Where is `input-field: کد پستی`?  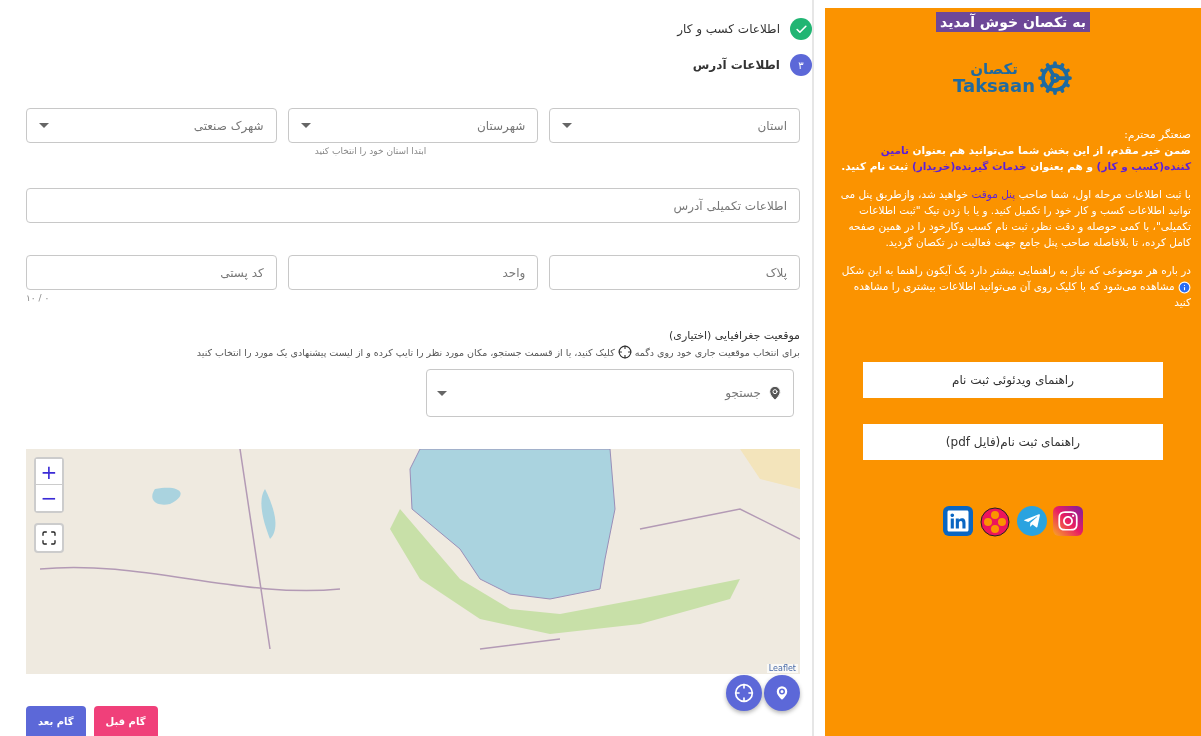 input-field: کد پستی is located at coordinates (151, 272).